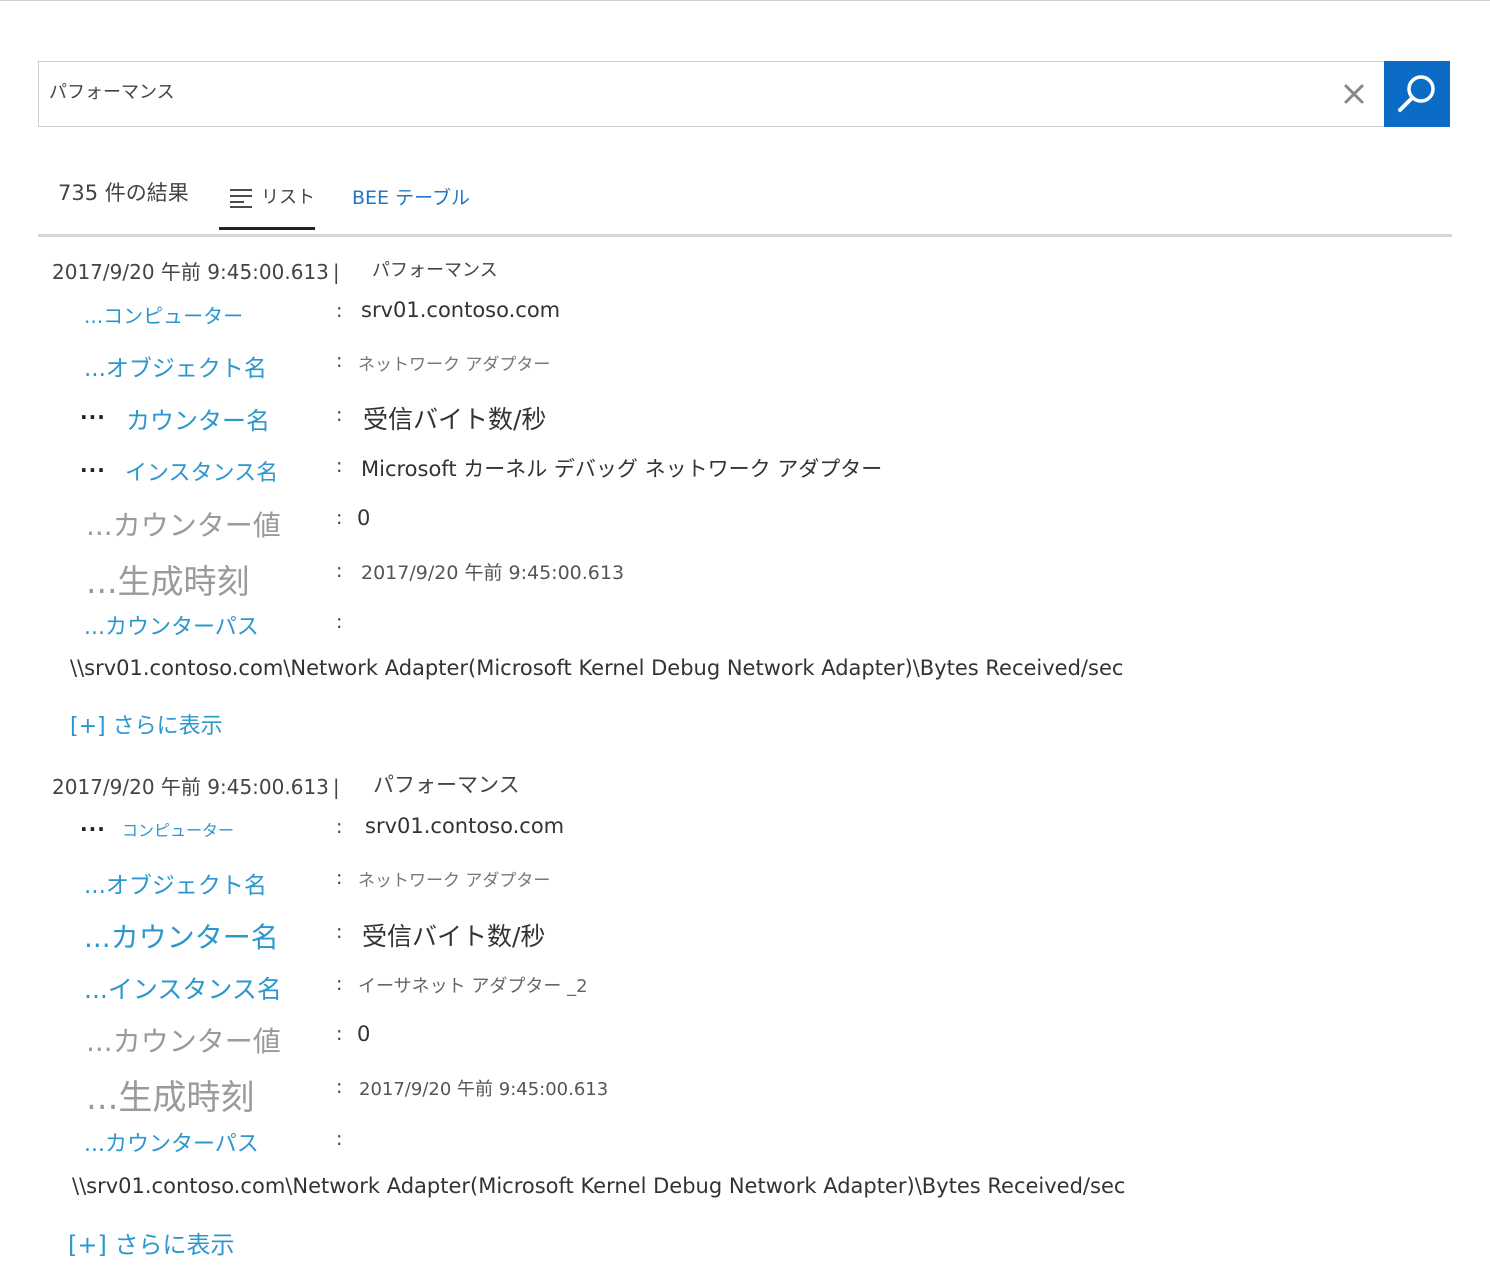 This screenshot has width=1490, height=1284. I want to click on results-divider, so click(745, 235).